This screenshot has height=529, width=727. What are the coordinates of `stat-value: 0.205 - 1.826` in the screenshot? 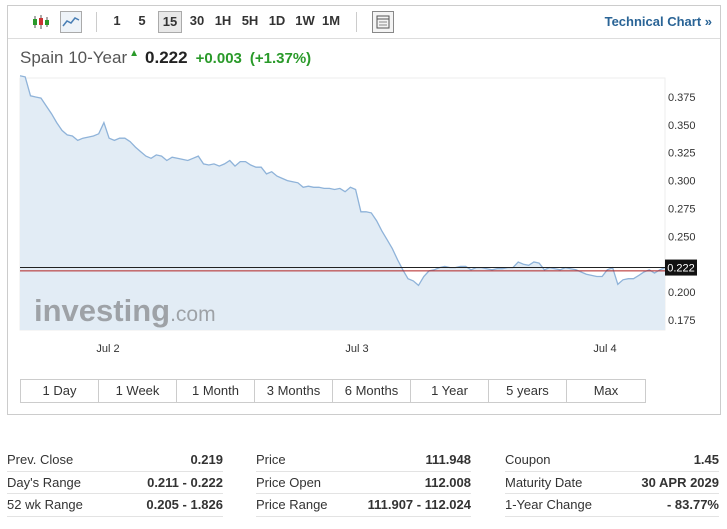 It's located at (184, 504).